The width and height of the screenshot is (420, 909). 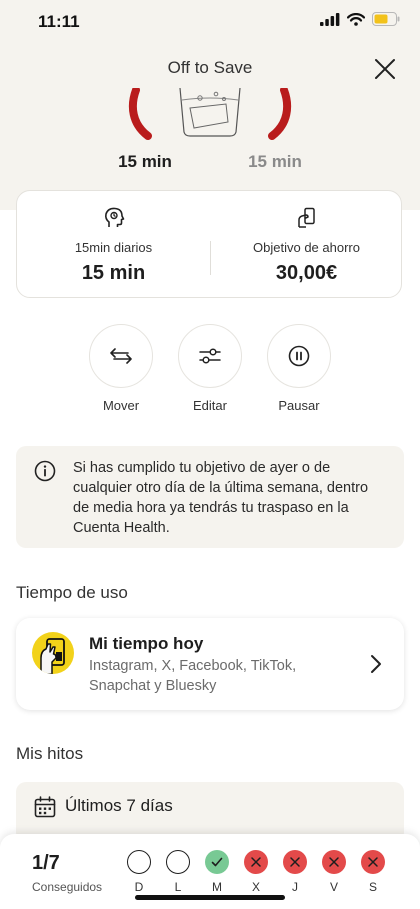 I want to click on day-label: V, so click(x=333, y=887).